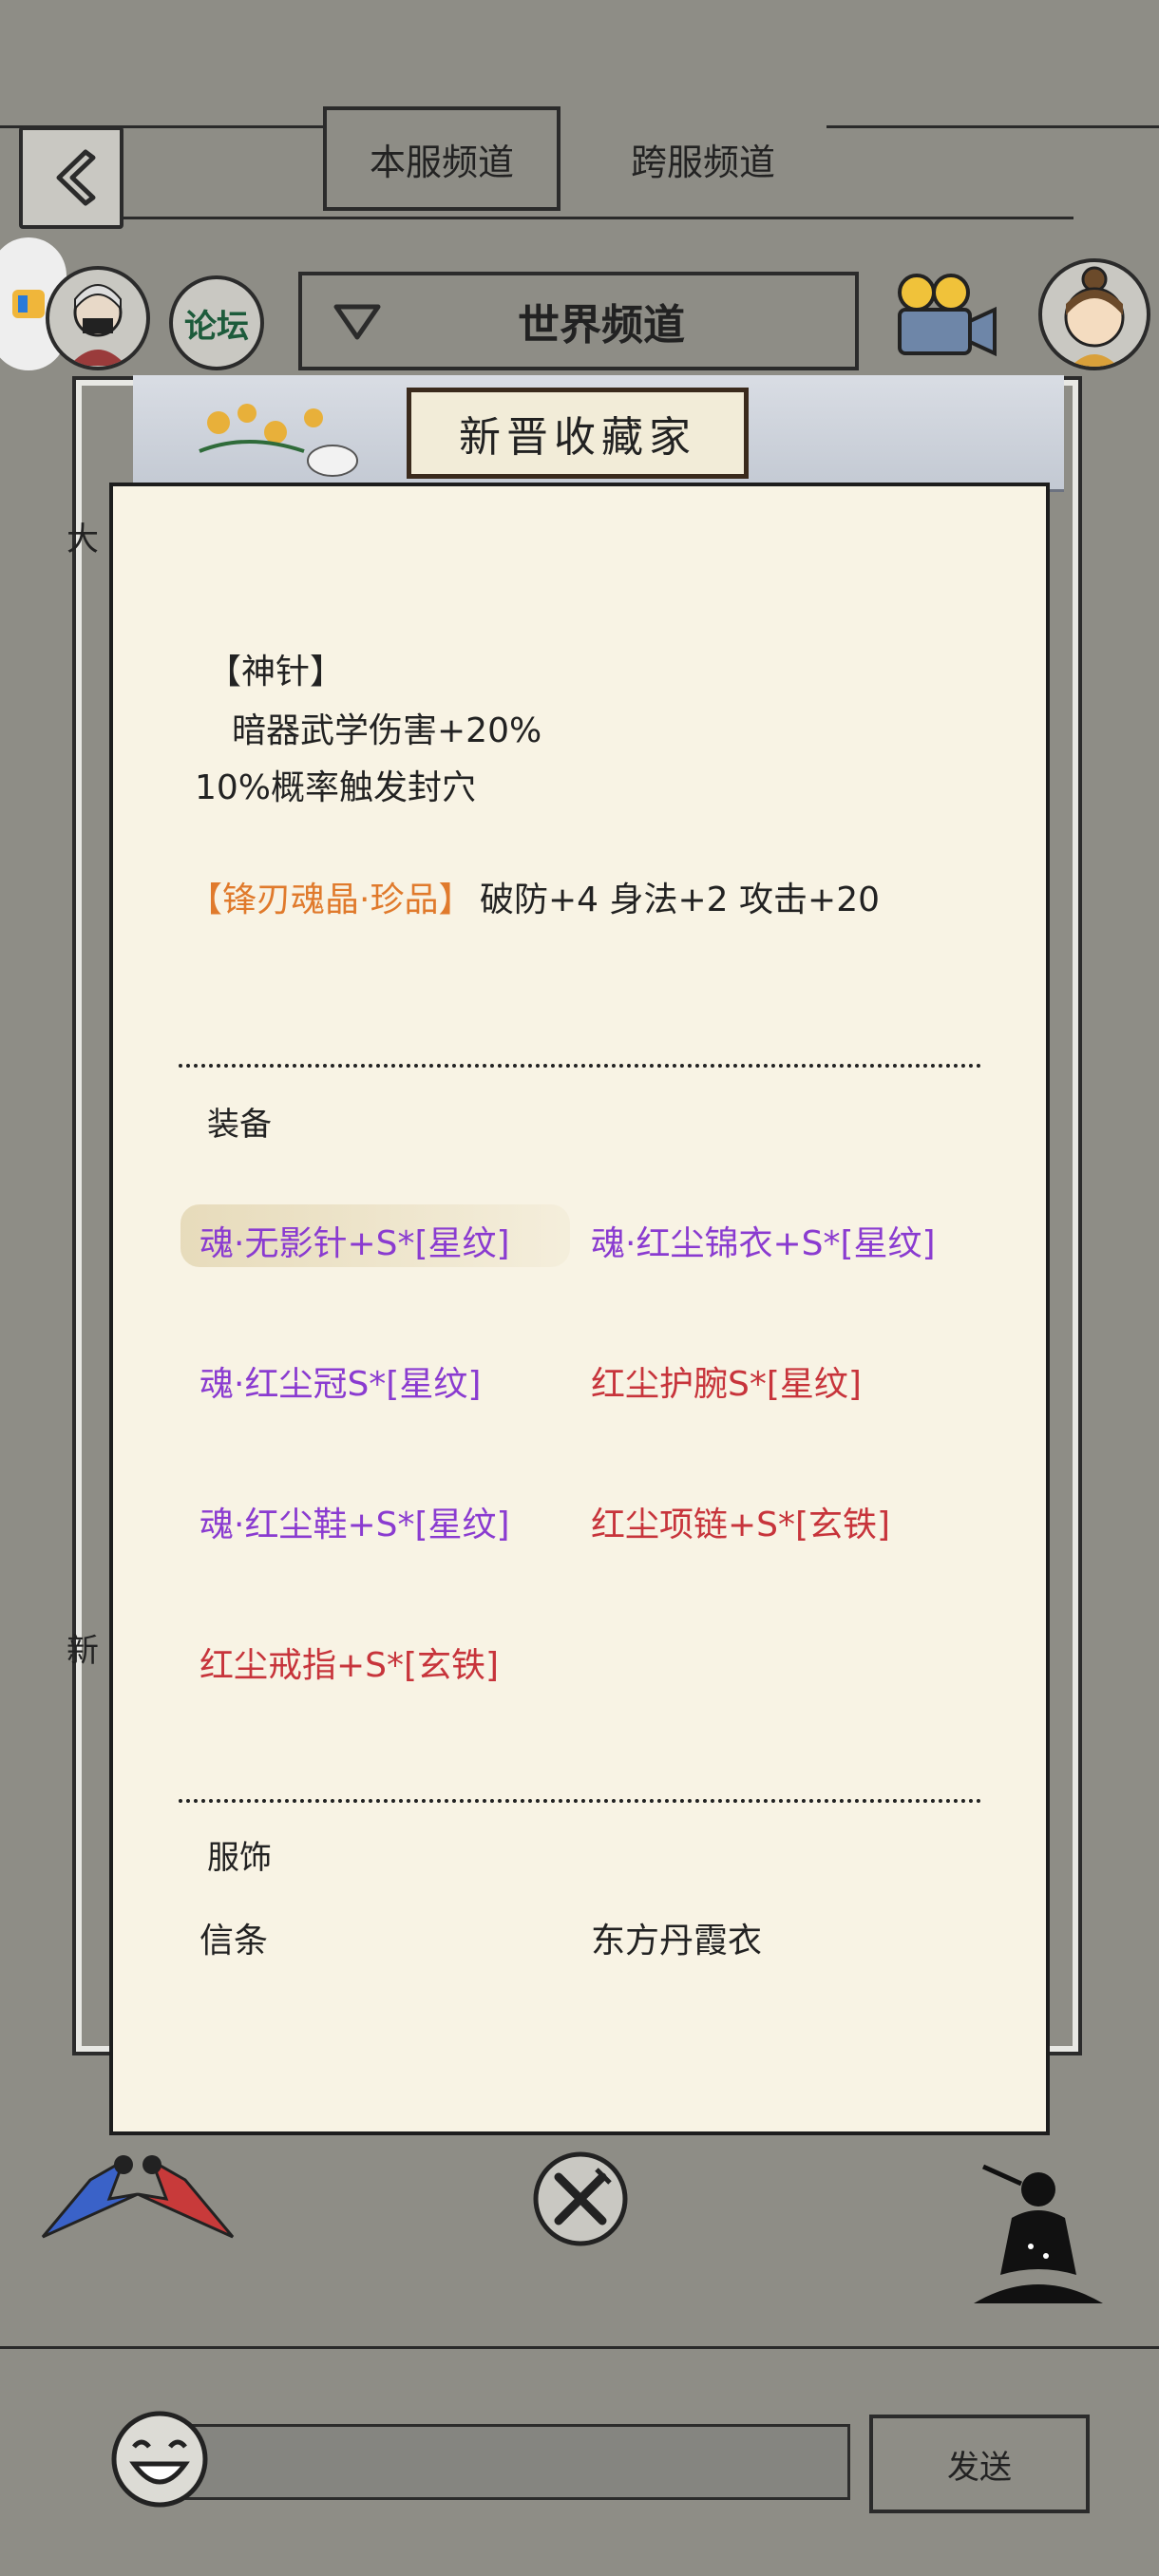  I want to click on meditate-icon, so click(1035, 2237).